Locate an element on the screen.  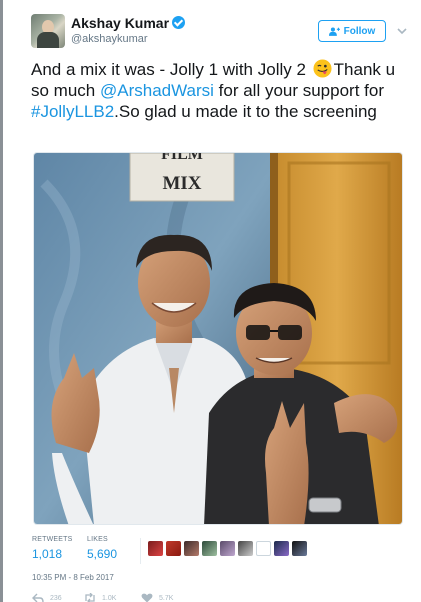
author-name: Akshay Kumar is located at coordinates (128, 23).